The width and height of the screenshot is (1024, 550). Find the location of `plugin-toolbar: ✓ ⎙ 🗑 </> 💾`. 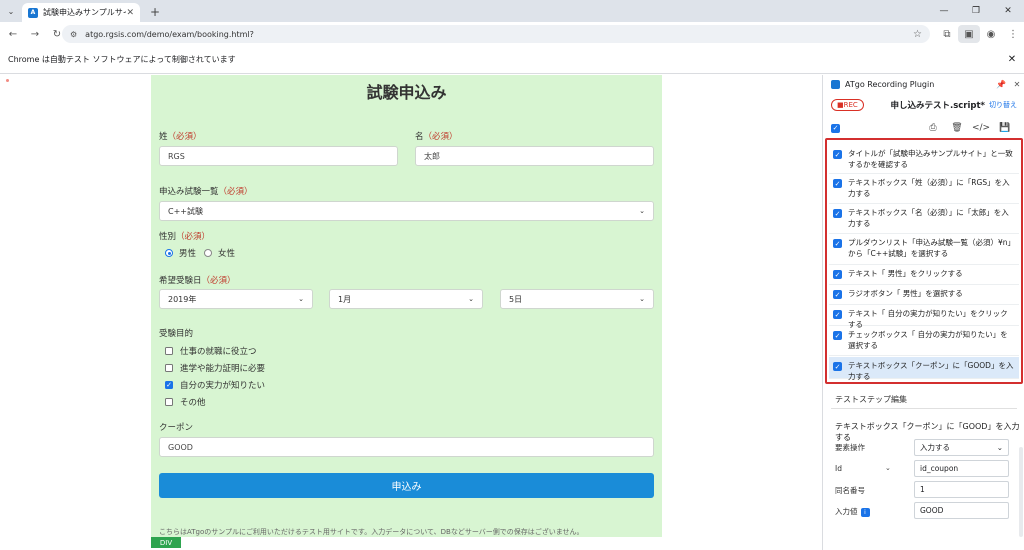

plugin-toolbar: ✓ ⎙ 🗑 </> 💾 is located at coordinates (923, 128).